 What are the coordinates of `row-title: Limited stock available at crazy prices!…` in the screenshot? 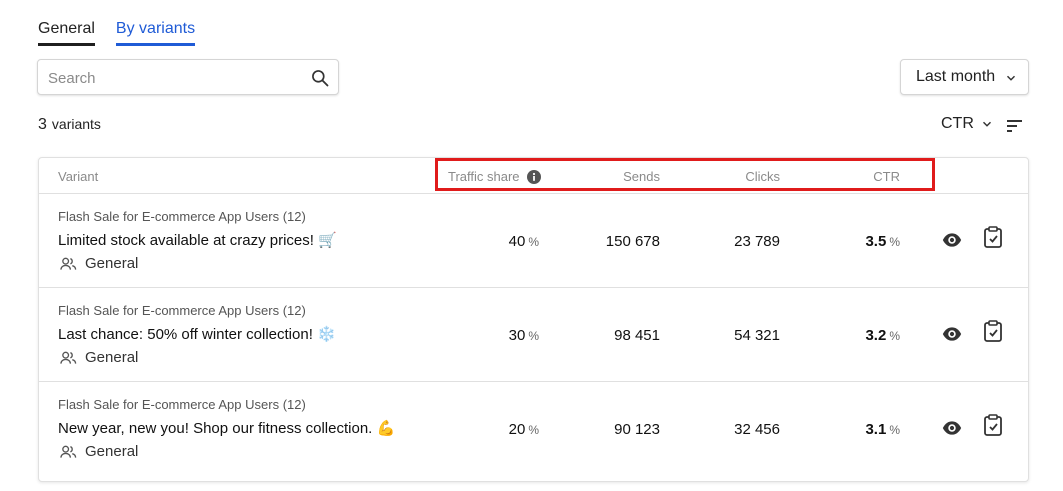 It's located at (197, 240).